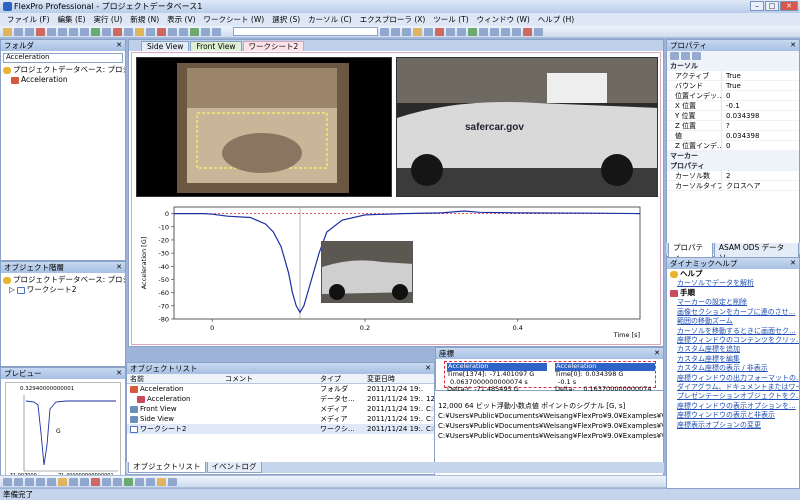  I want to click on hierarchy-item-database: プロジェクトデータベース: プロジ, so click(64, 280).